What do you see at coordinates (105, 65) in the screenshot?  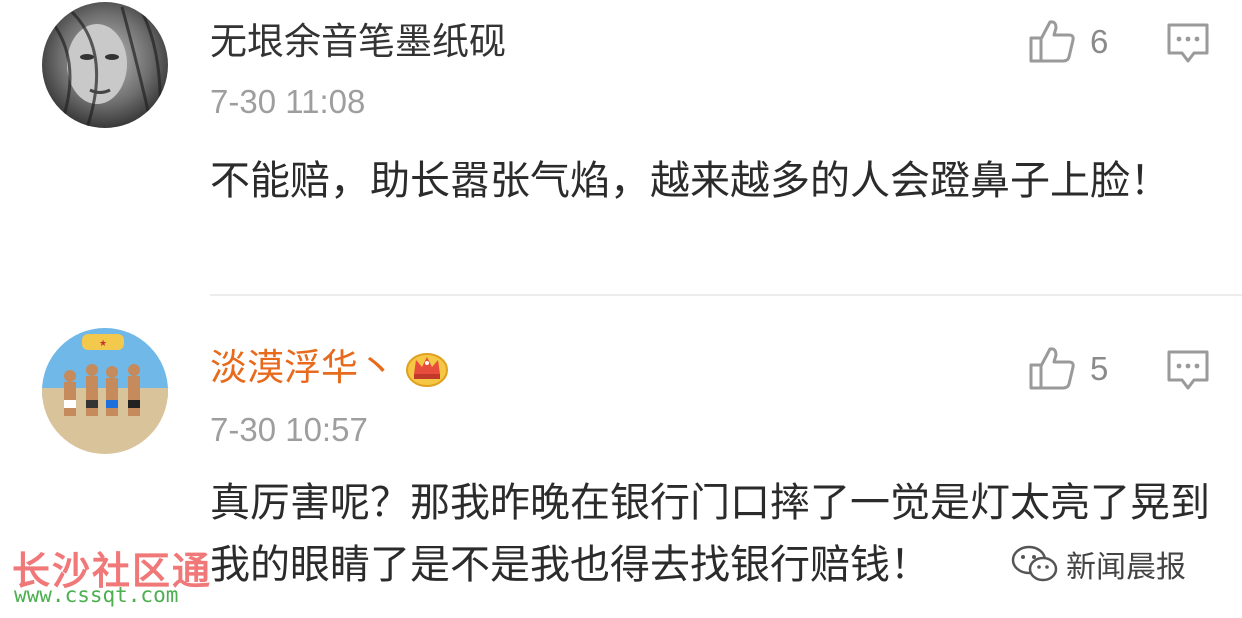 I see `avatar` at bounding box center [105, 65].